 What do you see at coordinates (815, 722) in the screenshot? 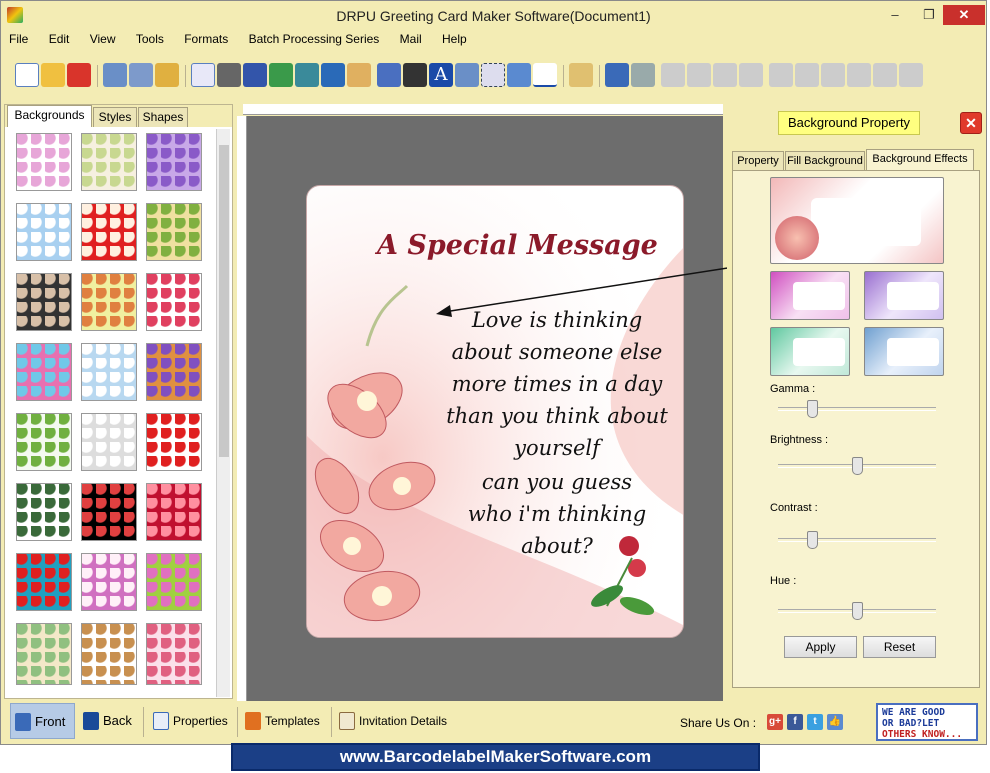
I see `twitter-icon: t` at bounding box center [815, 722].